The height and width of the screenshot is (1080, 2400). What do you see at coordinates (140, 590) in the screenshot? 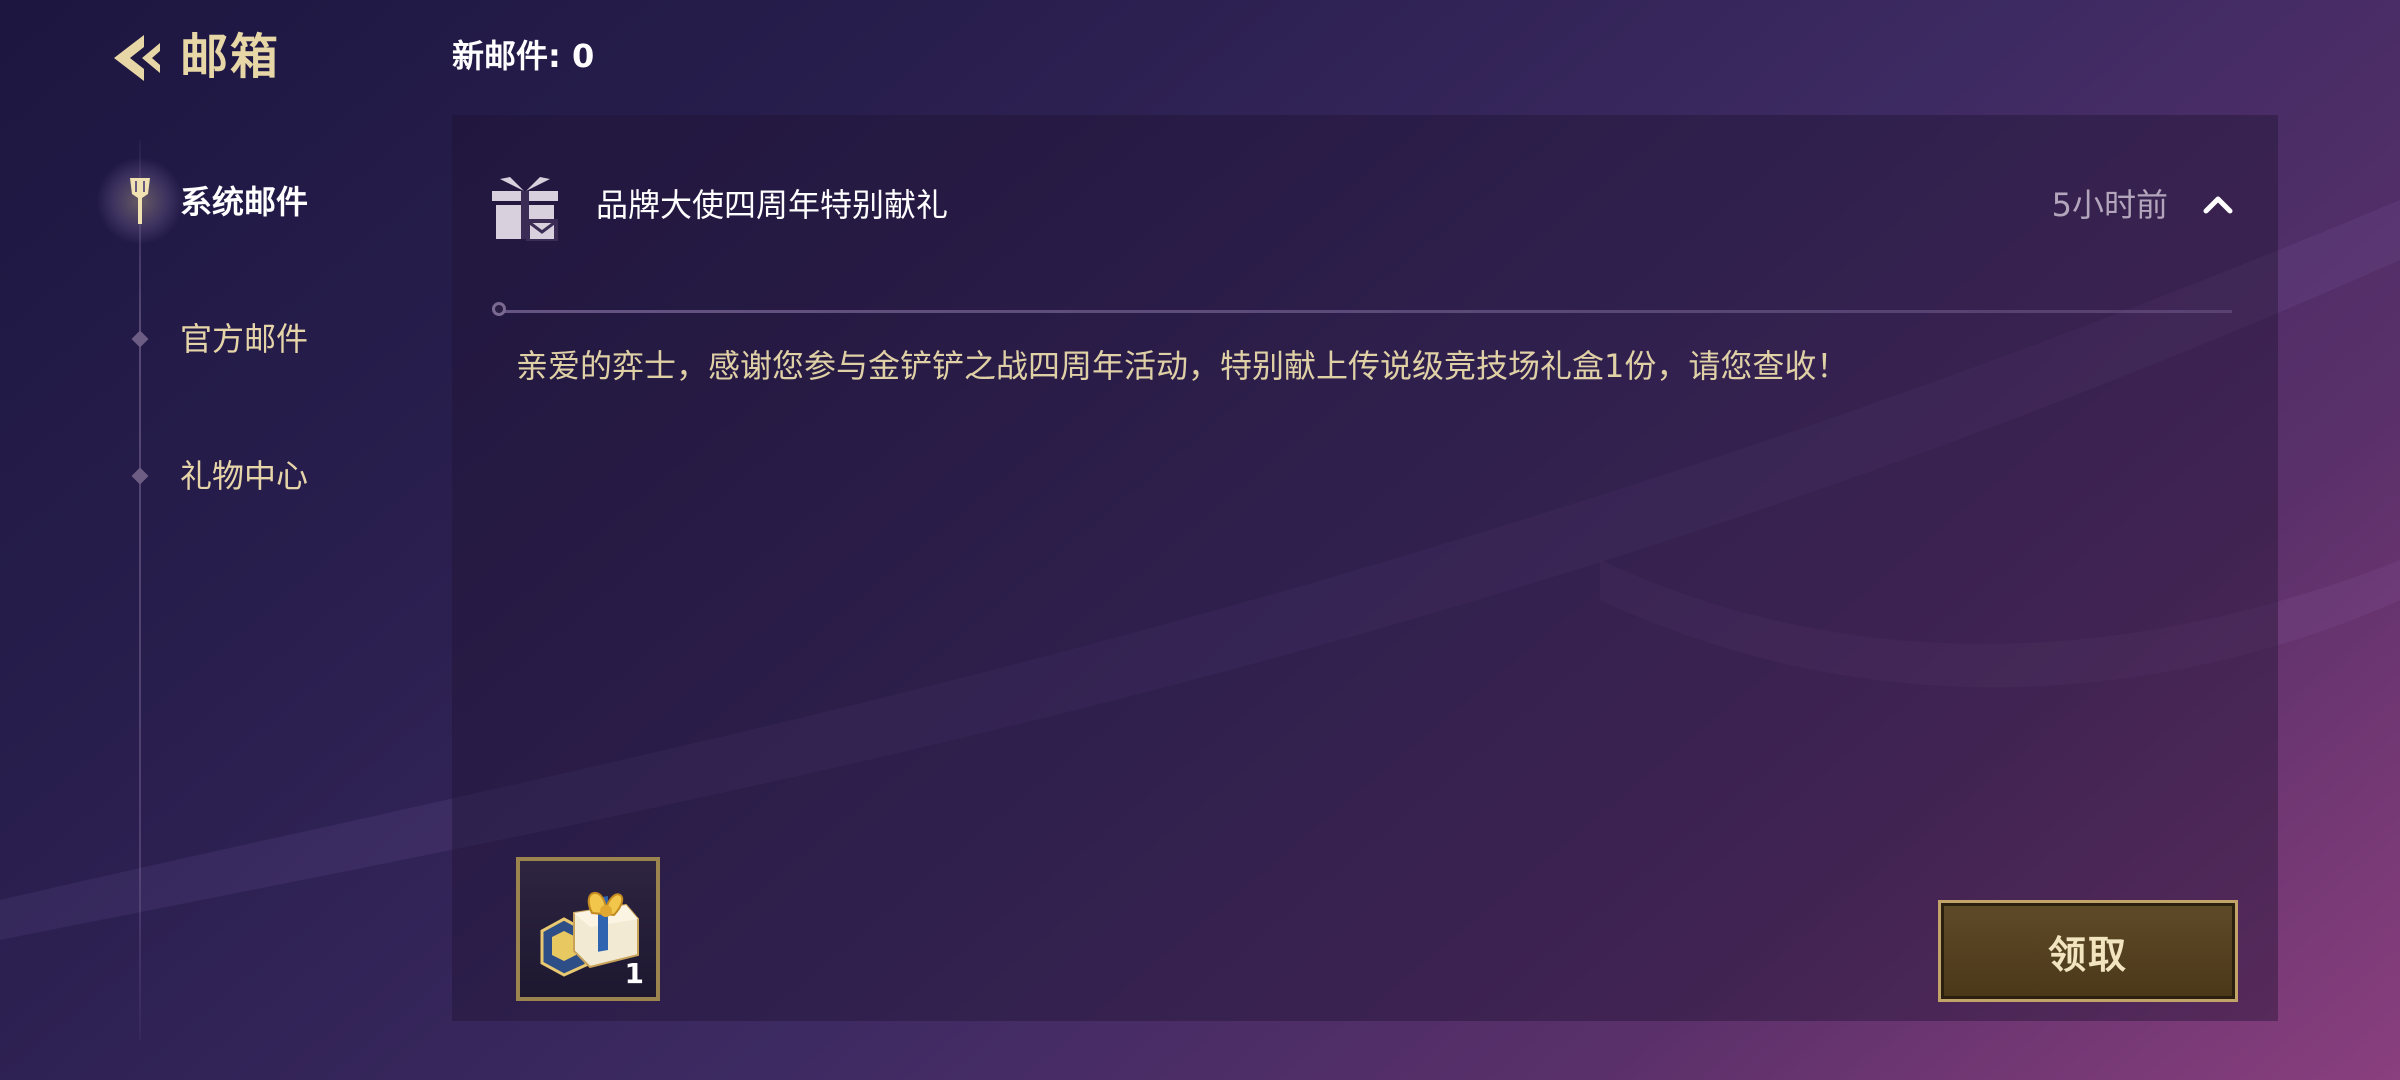
I see `sidebar-rail` at bounding box center [140, 590].